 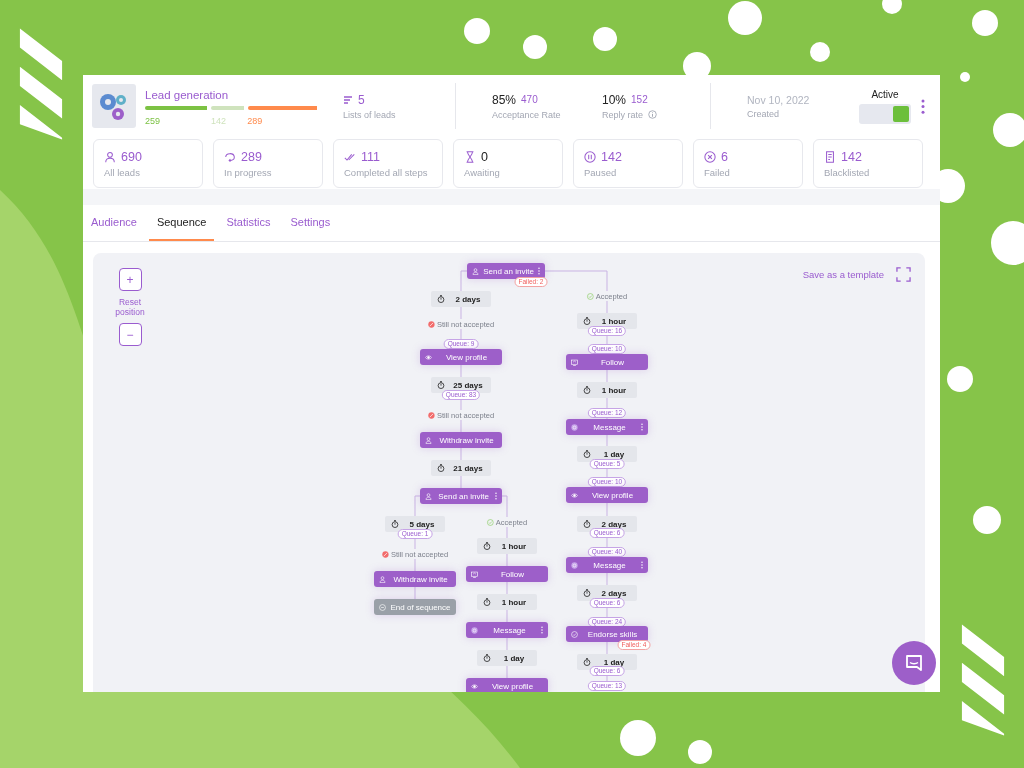 What do you see at coordinates (361, 99) in the screenshot?
I see `lists-count: 5` at bounding box center [361, 99].